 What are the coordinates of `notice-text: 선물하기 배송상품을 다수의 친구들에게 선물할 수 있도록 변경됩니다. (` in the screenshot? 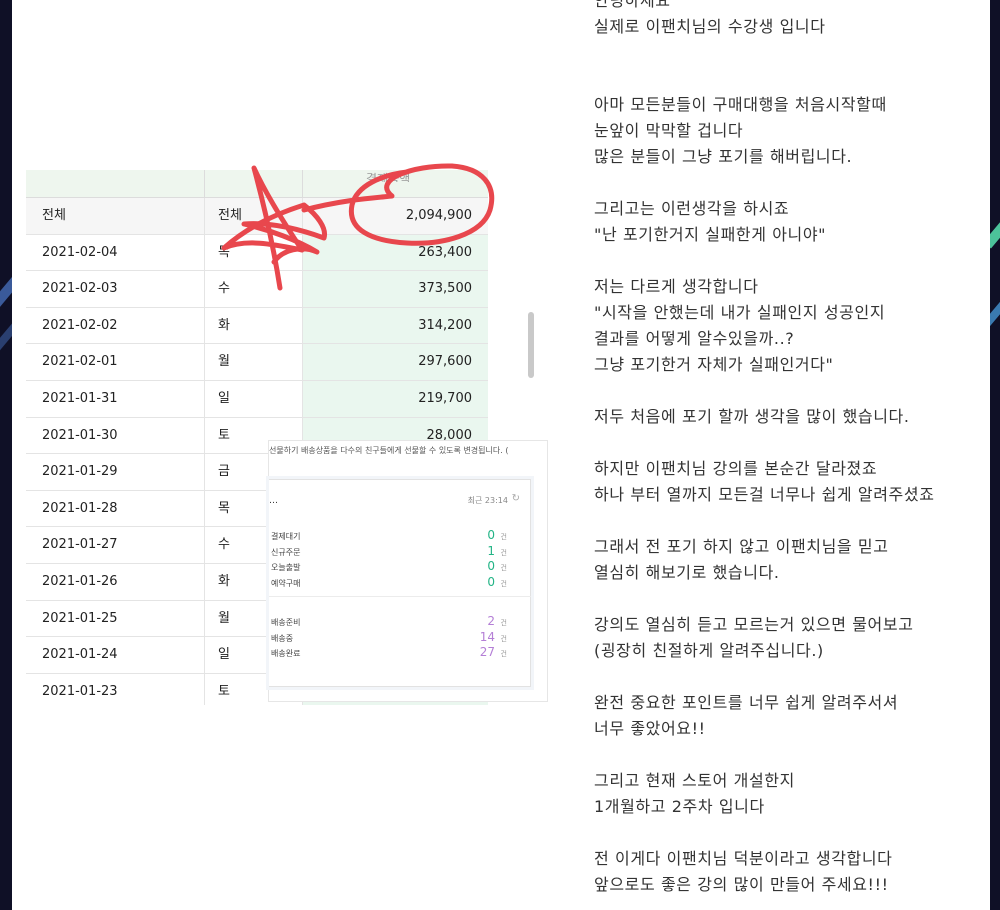 It's located at (389, 450).